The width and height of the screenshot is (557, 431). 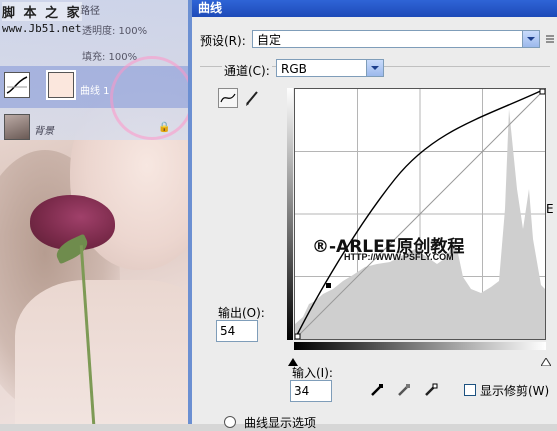 What do you see at coordinates (550, 39) in the screenshot?
I see `preset-options-icon` at bounding box center [550, 39].